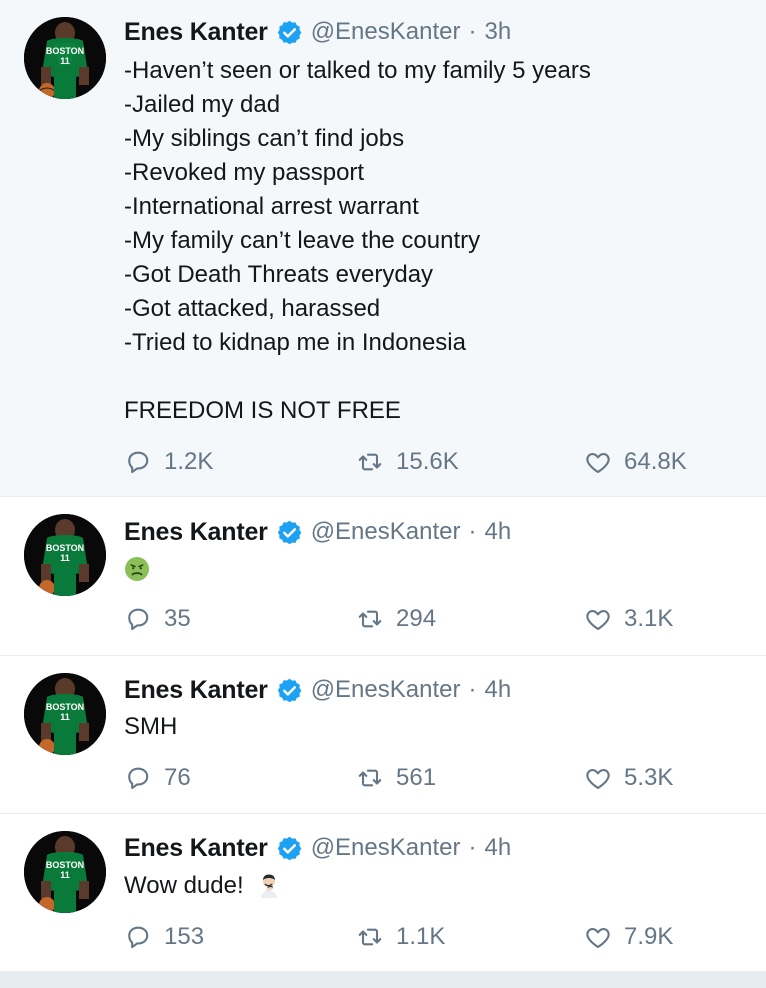  What do you see at coordinates (269, 886) in the screenshot?
I see `man-facepalming-icon` at bounding box center [269, 886].